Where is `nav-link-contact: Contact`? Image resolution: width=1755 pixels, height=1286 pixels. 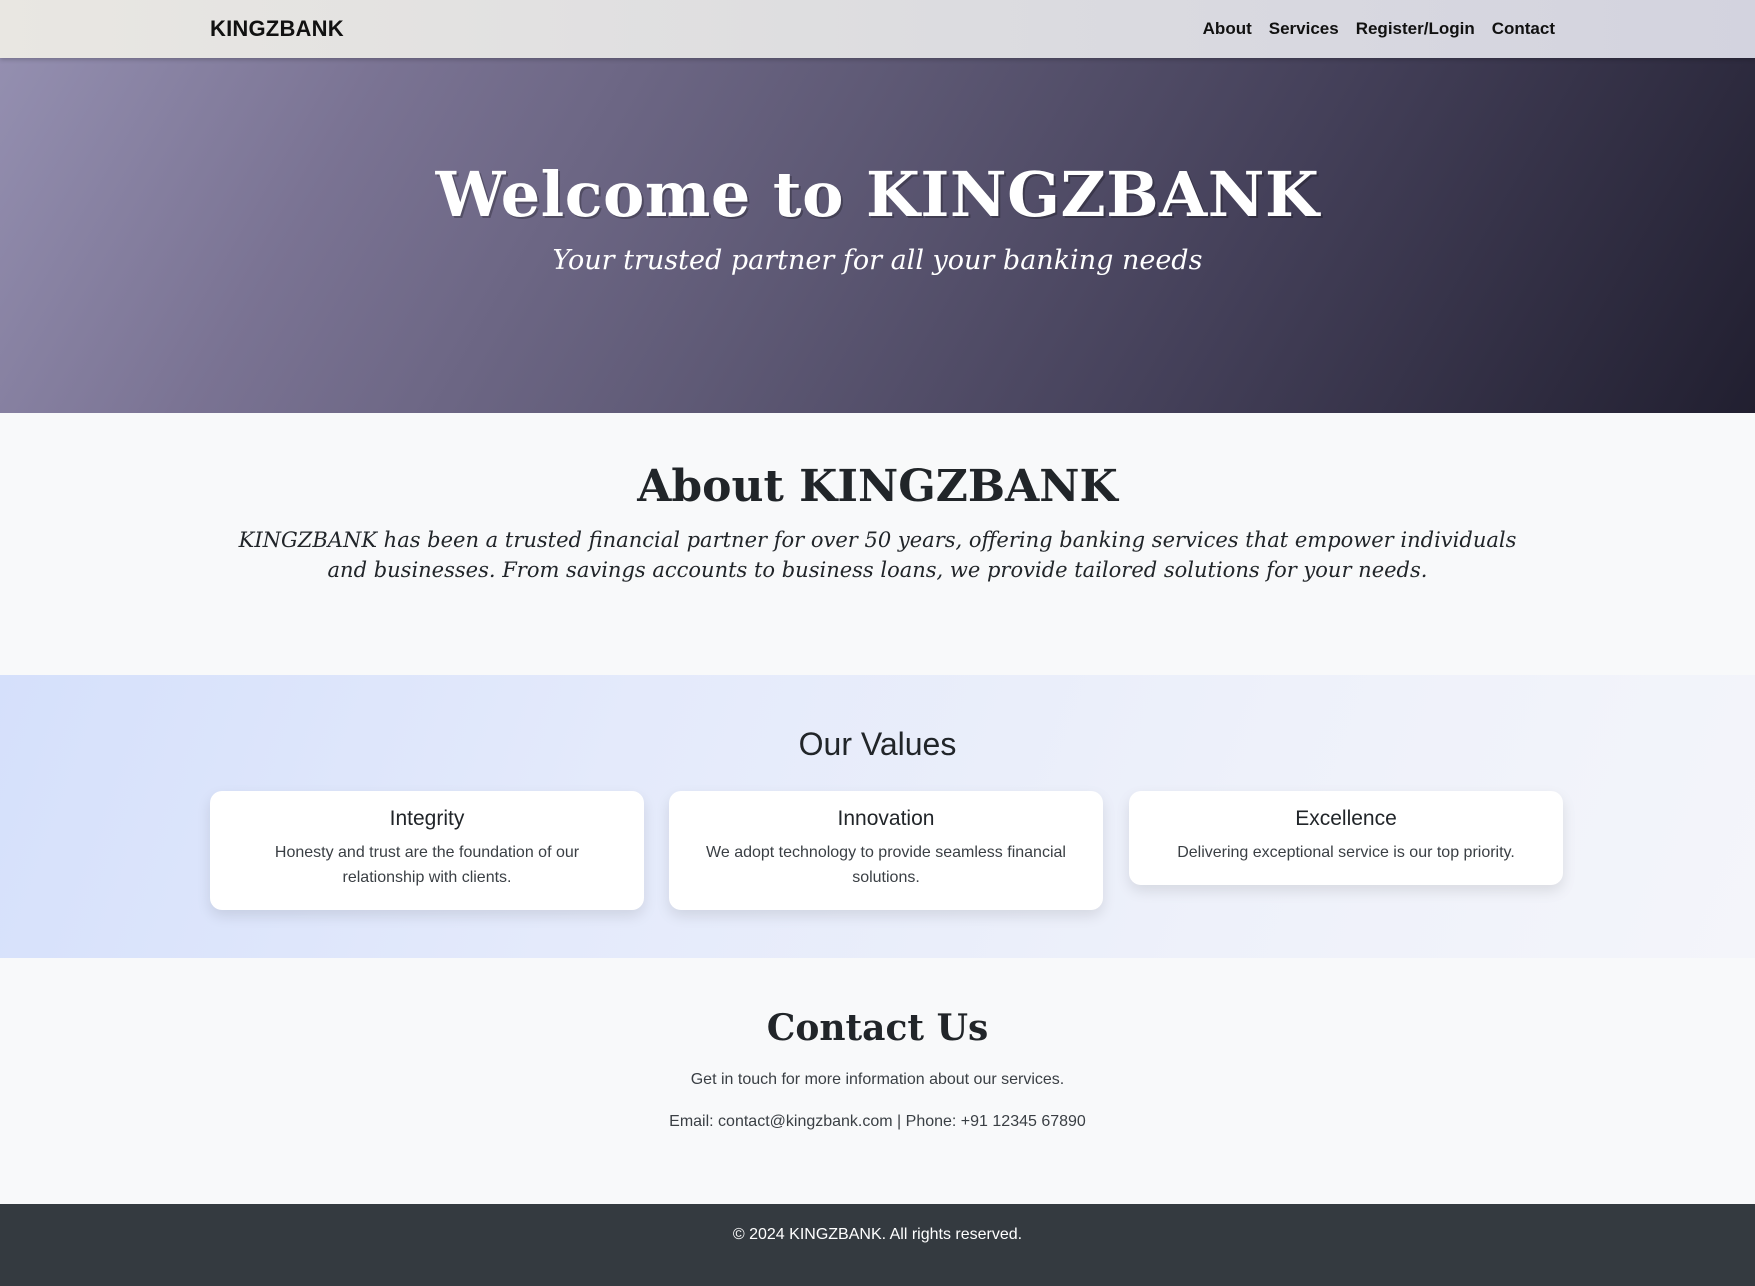
nav-link-contact: Contact is located at coordinates (1523, 29).